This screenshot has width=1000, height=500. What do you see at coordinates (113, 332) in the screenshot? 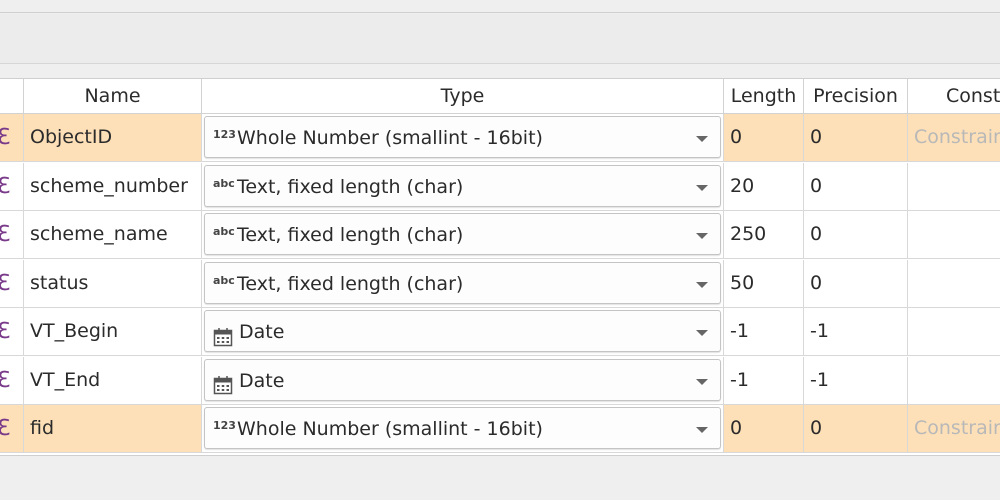
I see `field-name-cell: VT_Begin` at bounding box center [113, 332].